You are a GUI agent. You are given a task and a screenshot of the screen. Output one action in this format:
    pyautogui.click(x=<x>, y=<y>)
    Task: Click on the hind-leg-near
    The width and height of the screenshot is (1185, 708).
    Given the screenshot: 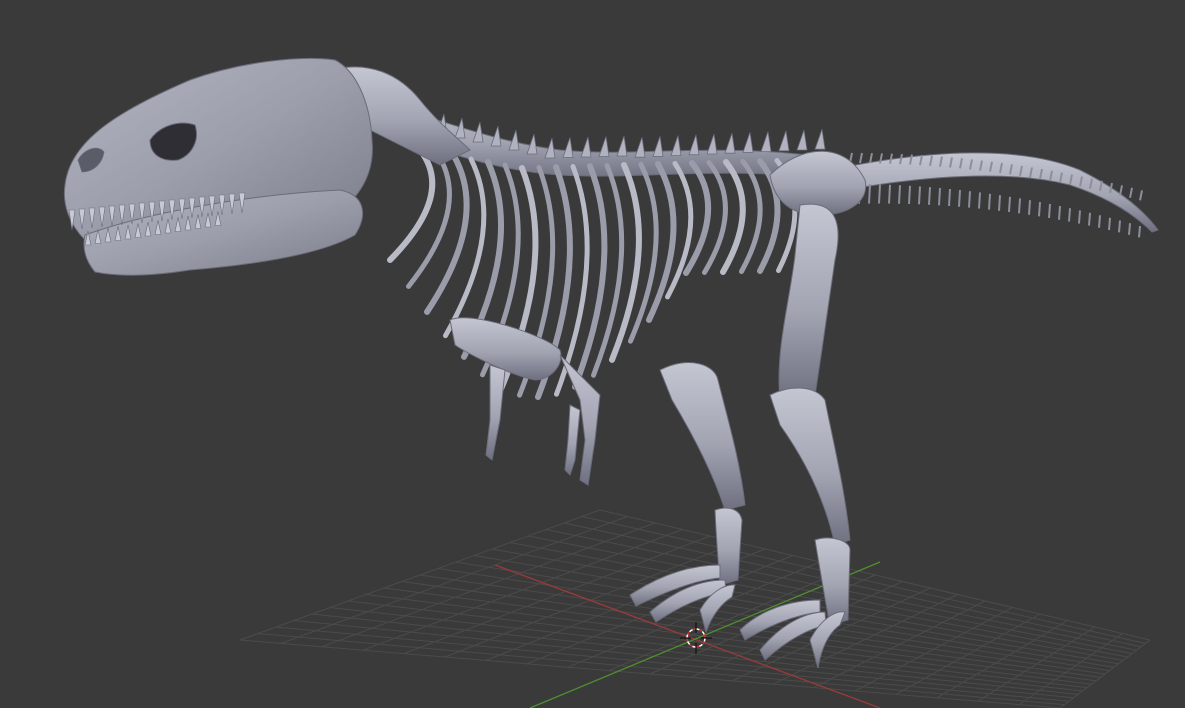 What is the action you would take?
    pyautogui.click(x=795, y=436)
    